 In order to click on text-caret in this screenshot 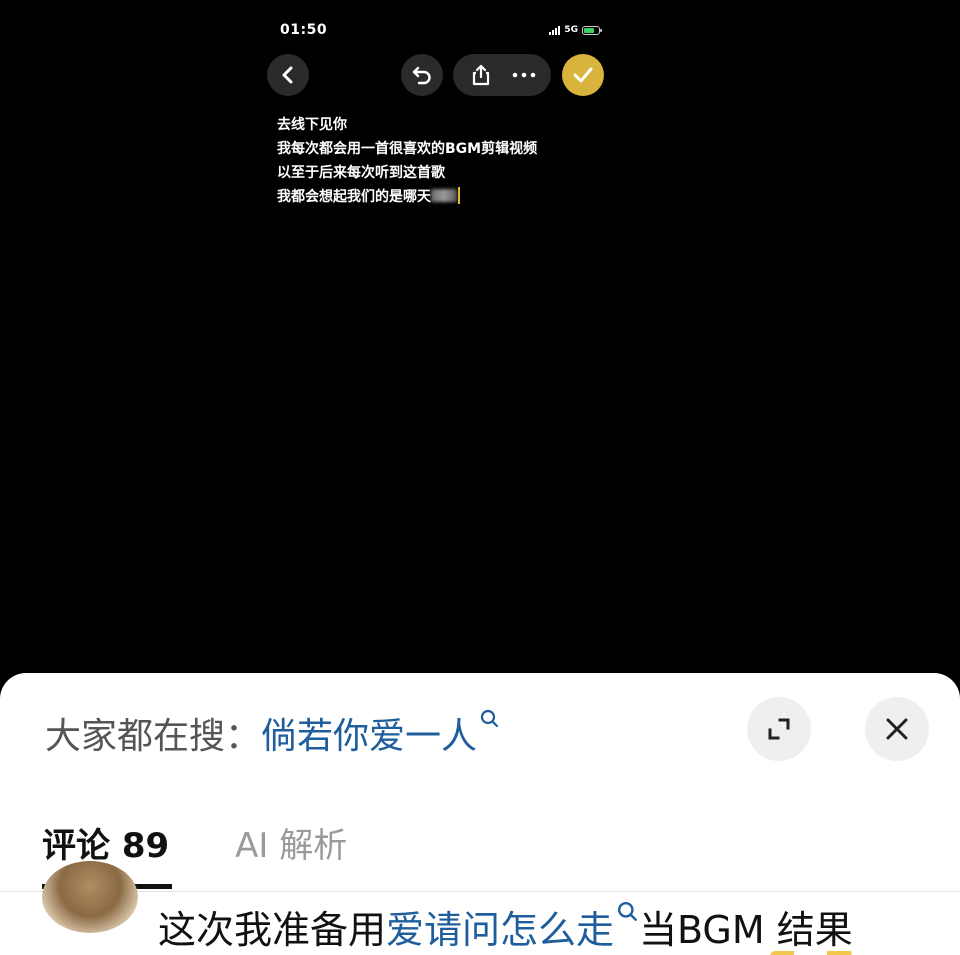, I will do `click(459, 195)`.